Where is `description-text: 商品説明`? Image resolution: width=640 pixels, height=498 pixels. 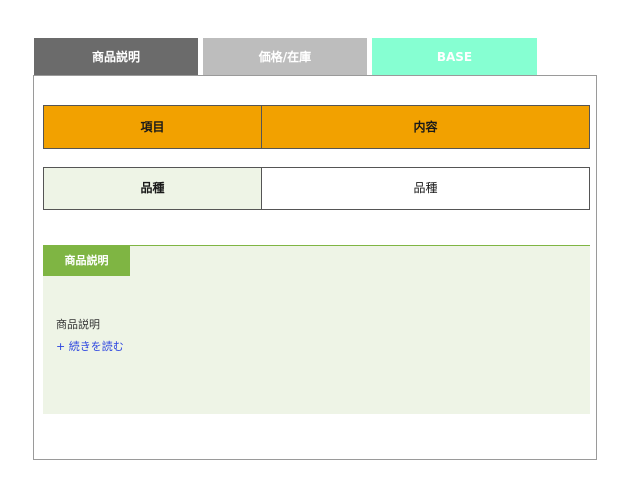
description-text: 商品説明 is located at coordinates (78, 324).